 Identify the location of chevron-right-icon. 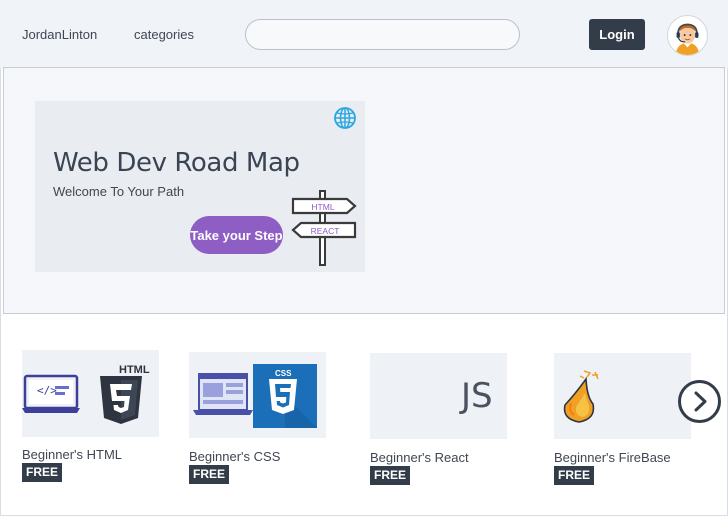
(700, 401).